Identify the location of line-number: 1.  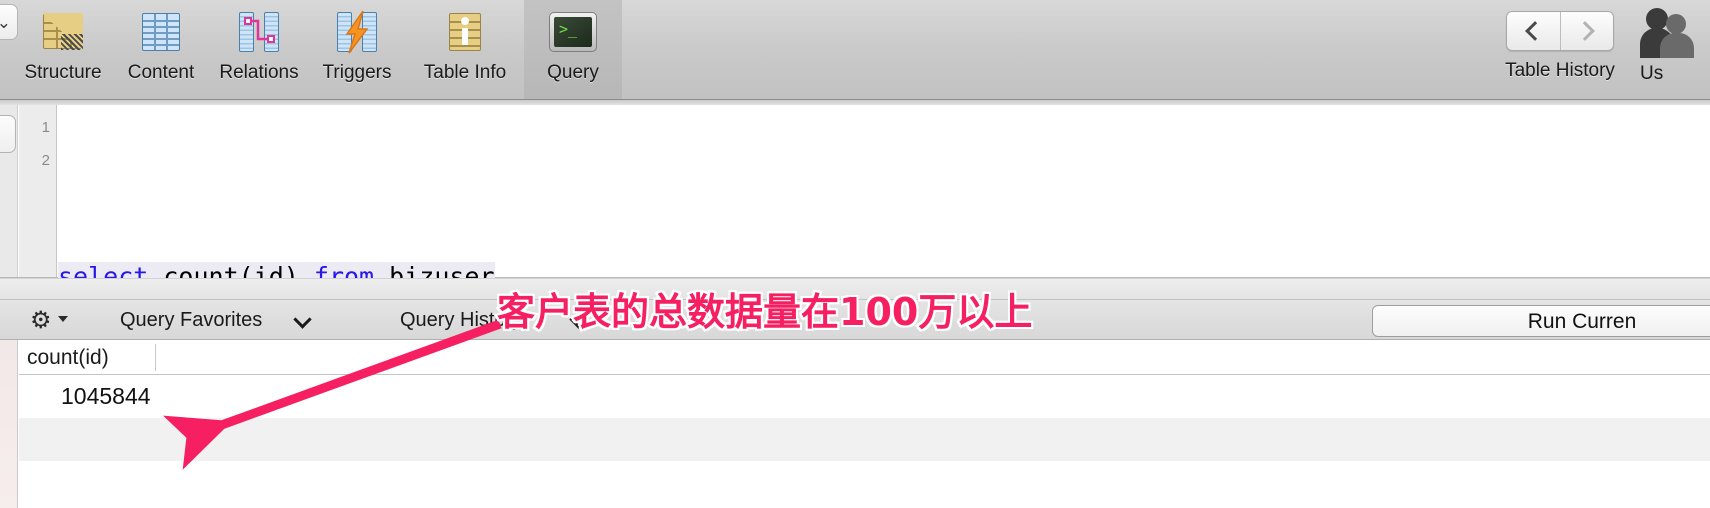
(45, 127).